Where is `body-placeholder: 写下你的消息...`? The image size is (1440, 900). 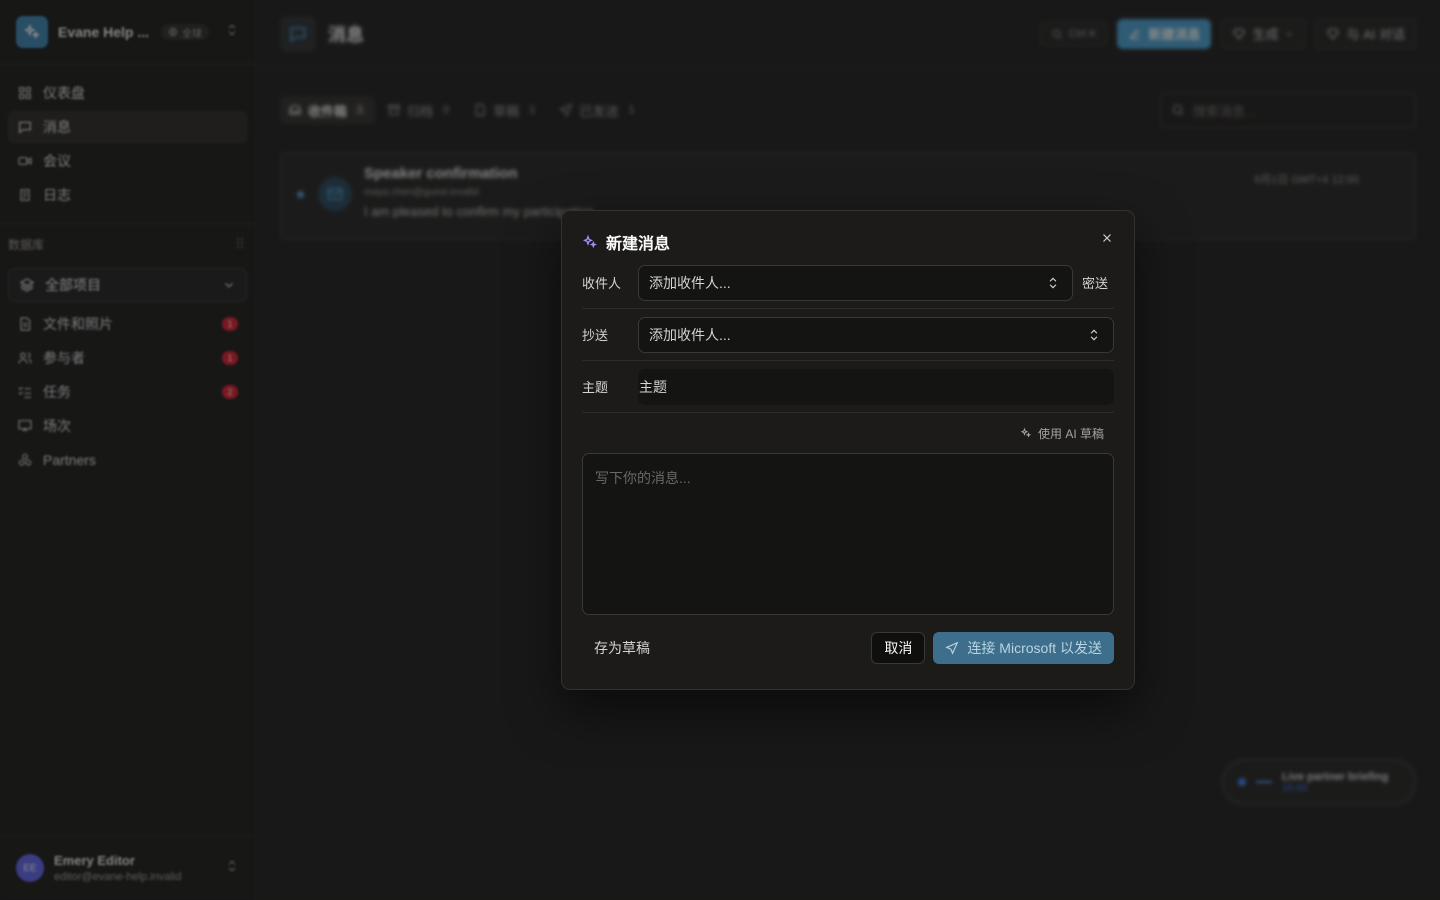
body-placeholder: 写下你的消息... is located at coordinates (643, 478).